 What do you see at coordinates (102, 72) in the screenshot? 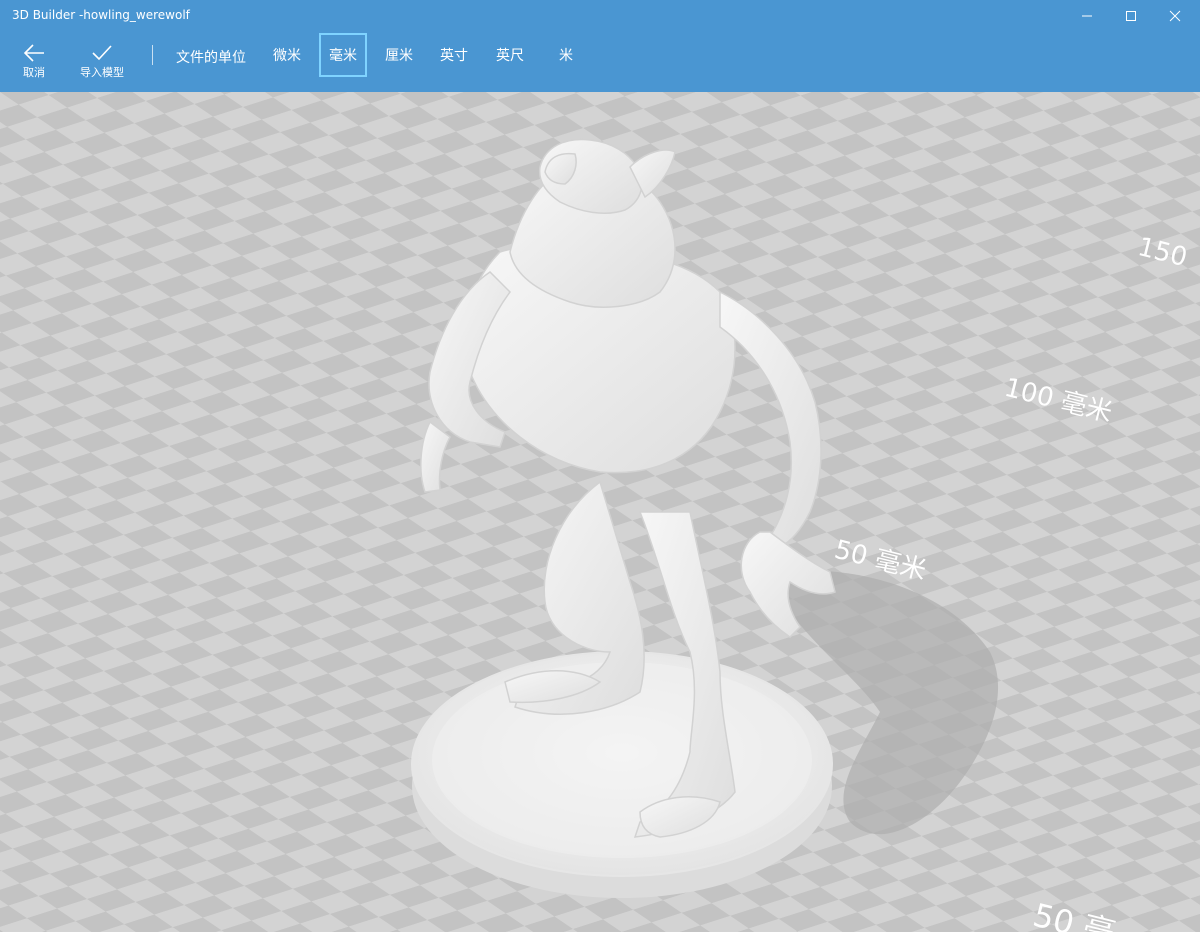
I see `import-model-label: 导入模型` at bounding box center [102, 72].